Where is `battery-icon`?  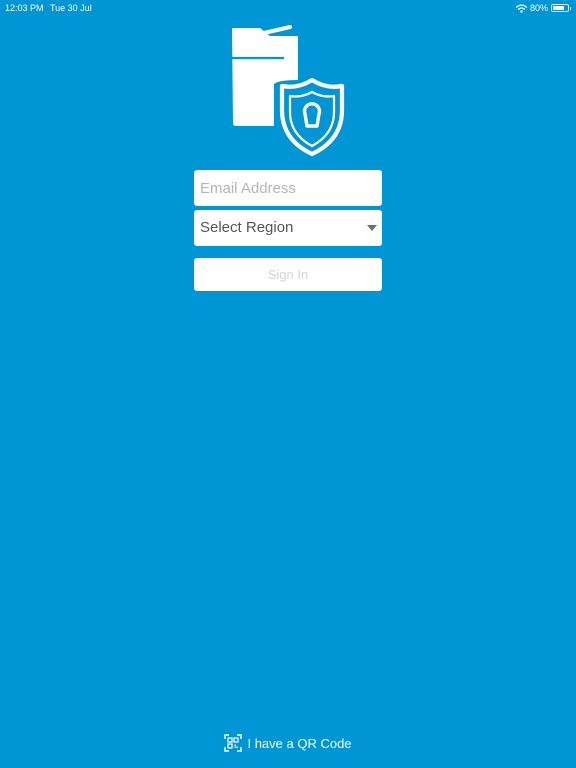
battery-icon is located at coordinates (561, 8).